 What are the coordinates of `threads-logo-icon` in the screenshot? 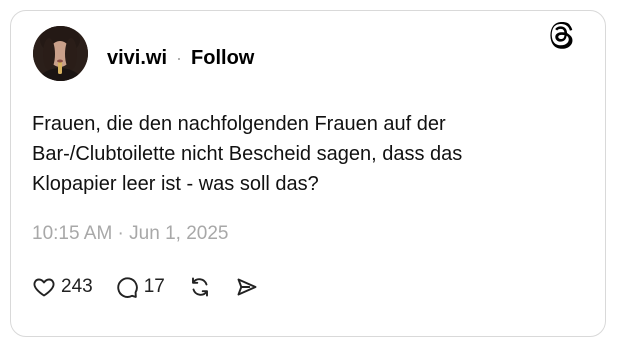 It's located at (561, 35).